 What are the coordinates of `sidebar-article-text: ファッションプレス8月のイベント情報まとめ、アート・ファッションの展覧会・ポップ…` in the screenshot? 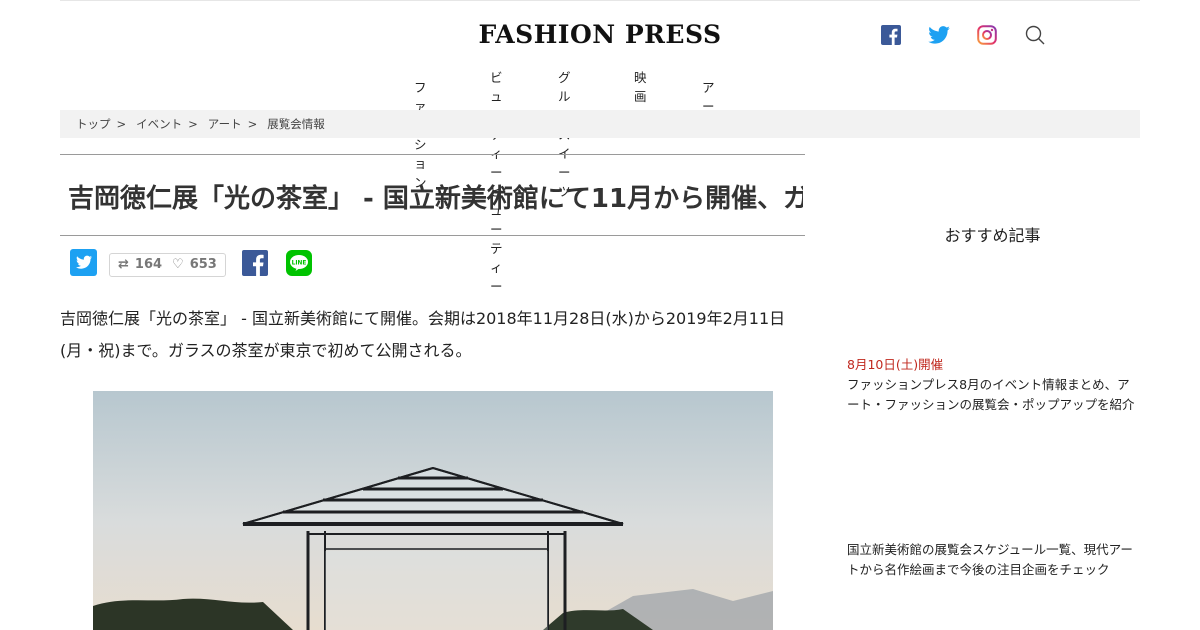 It's located at (991, 394).